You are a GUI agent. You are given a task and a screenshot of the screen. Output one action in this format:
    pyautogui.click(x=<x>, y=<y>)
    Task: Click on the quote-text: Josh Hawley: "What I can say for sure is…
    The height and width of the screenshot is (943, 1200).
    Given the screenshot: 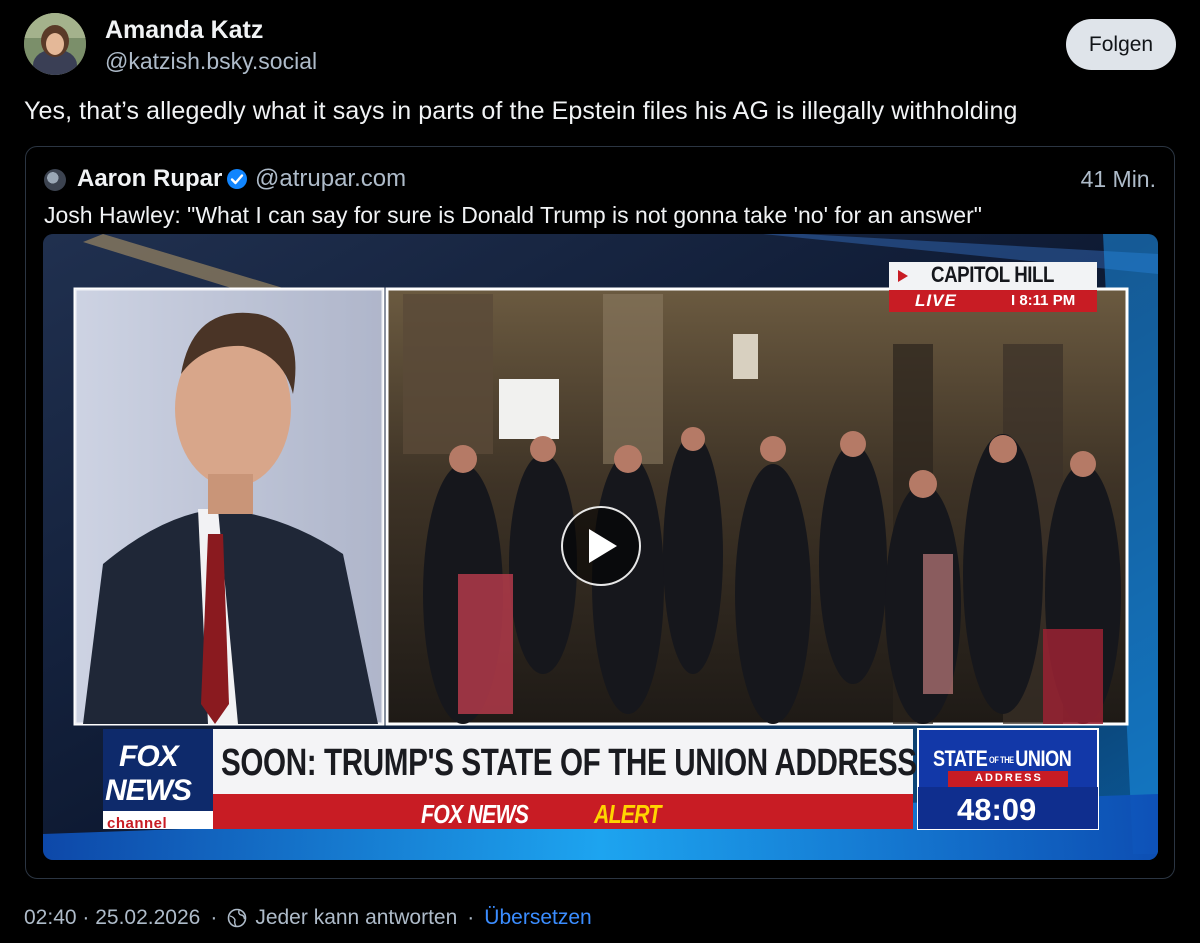 What is the action you would take?
    pyautogui.click(x=513, y=215)
    